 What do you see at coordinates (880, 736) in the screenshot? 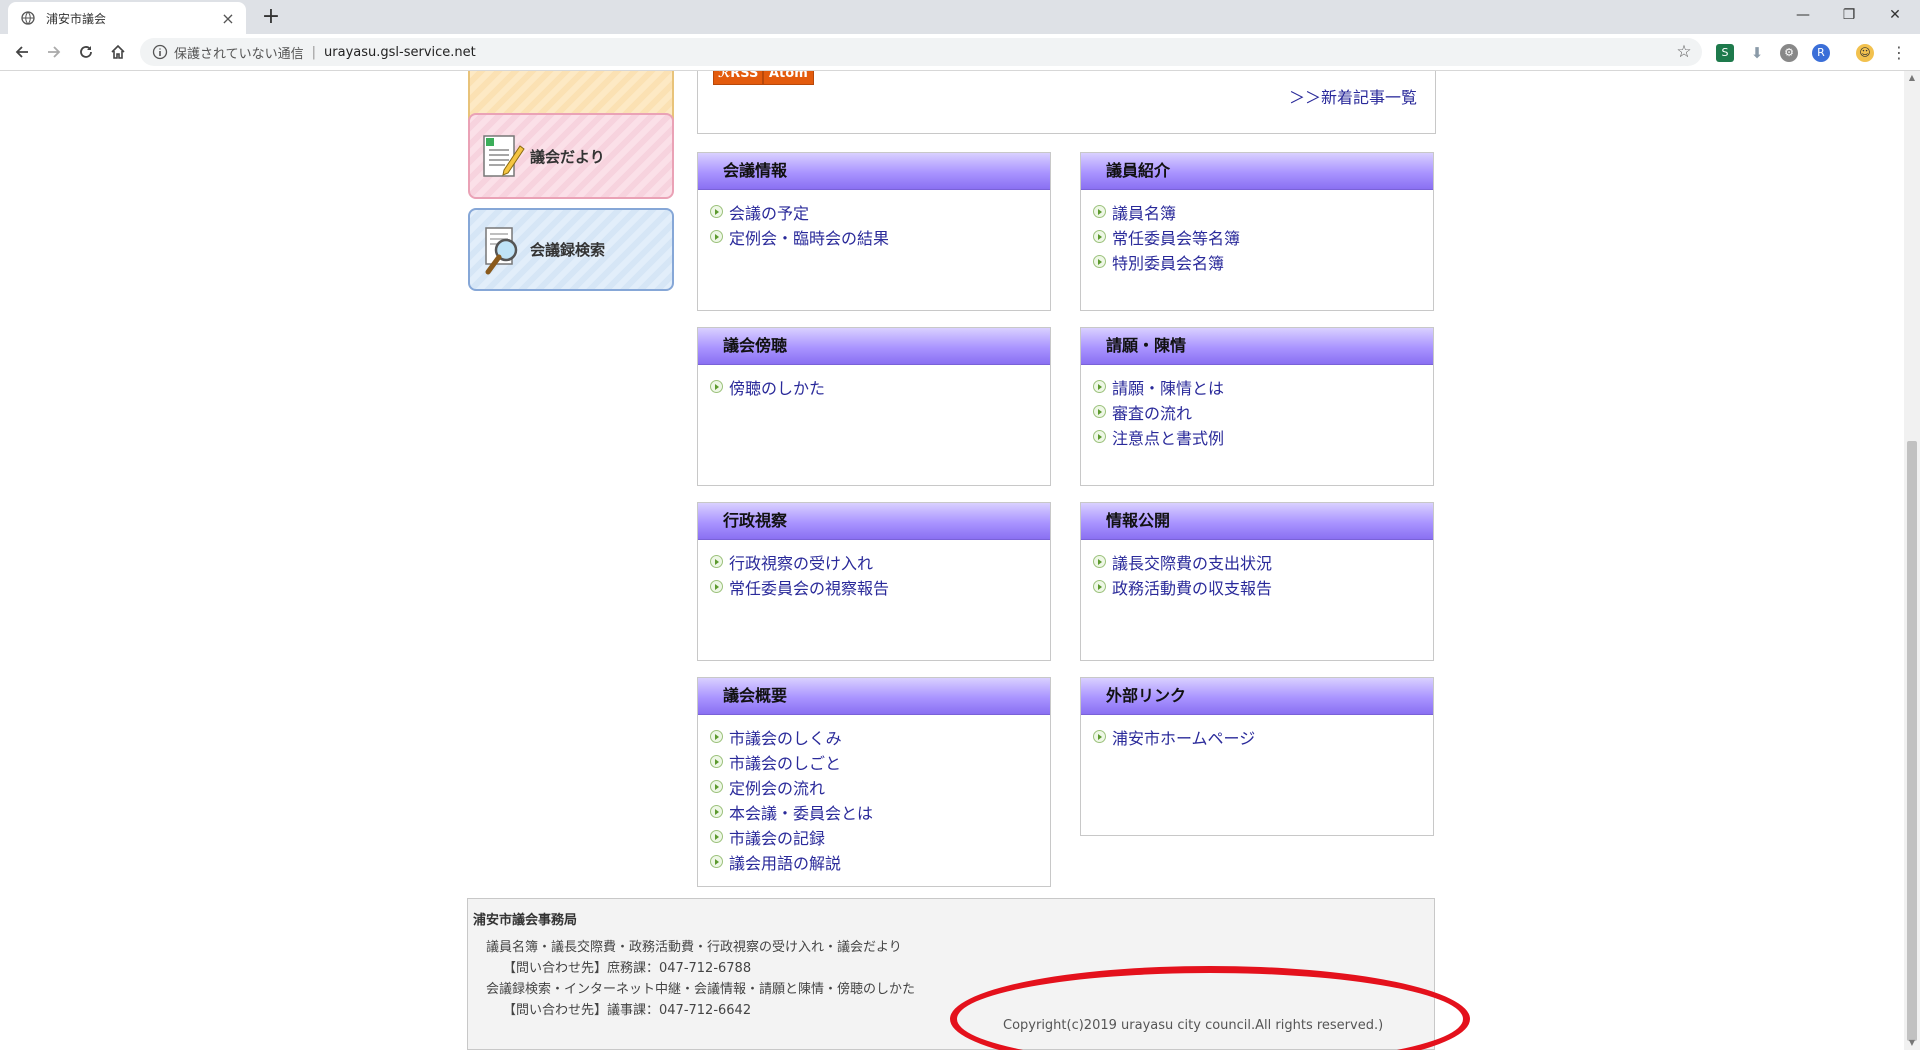
I see `section-link: 市議会のしくみ` at bounding box center [880, 736].